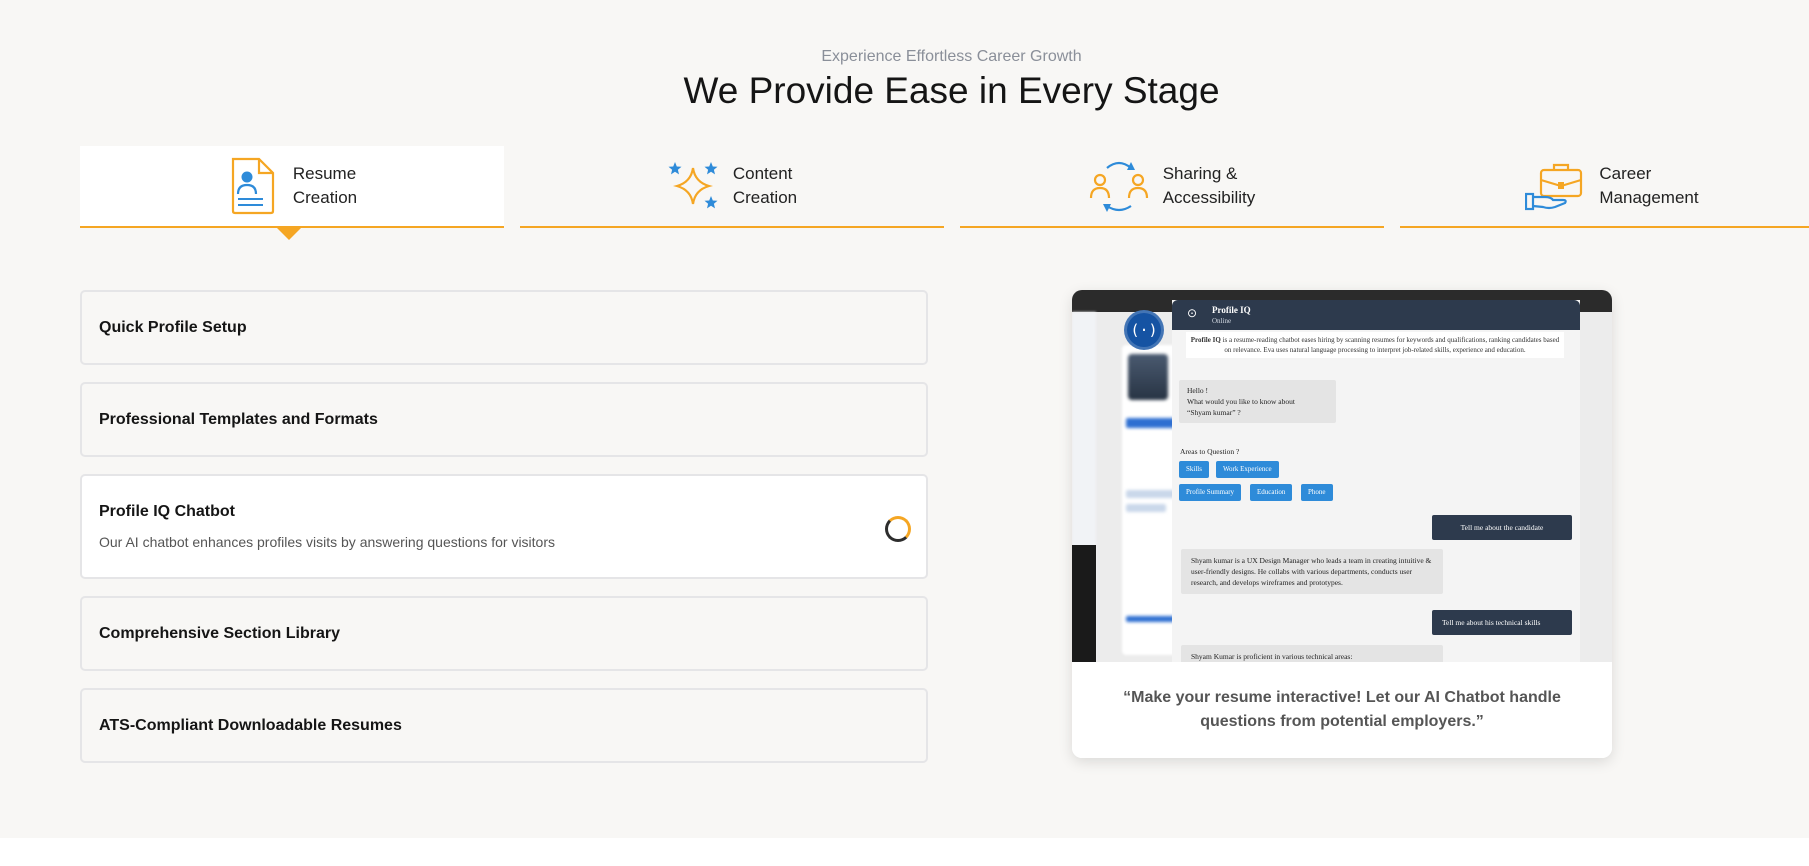 Image resolution: width=1809 pixels, height=866 pixels. I want to click on accordion-item-title: ATS-Compliant Downloadable Resumes, so click(250, 725).